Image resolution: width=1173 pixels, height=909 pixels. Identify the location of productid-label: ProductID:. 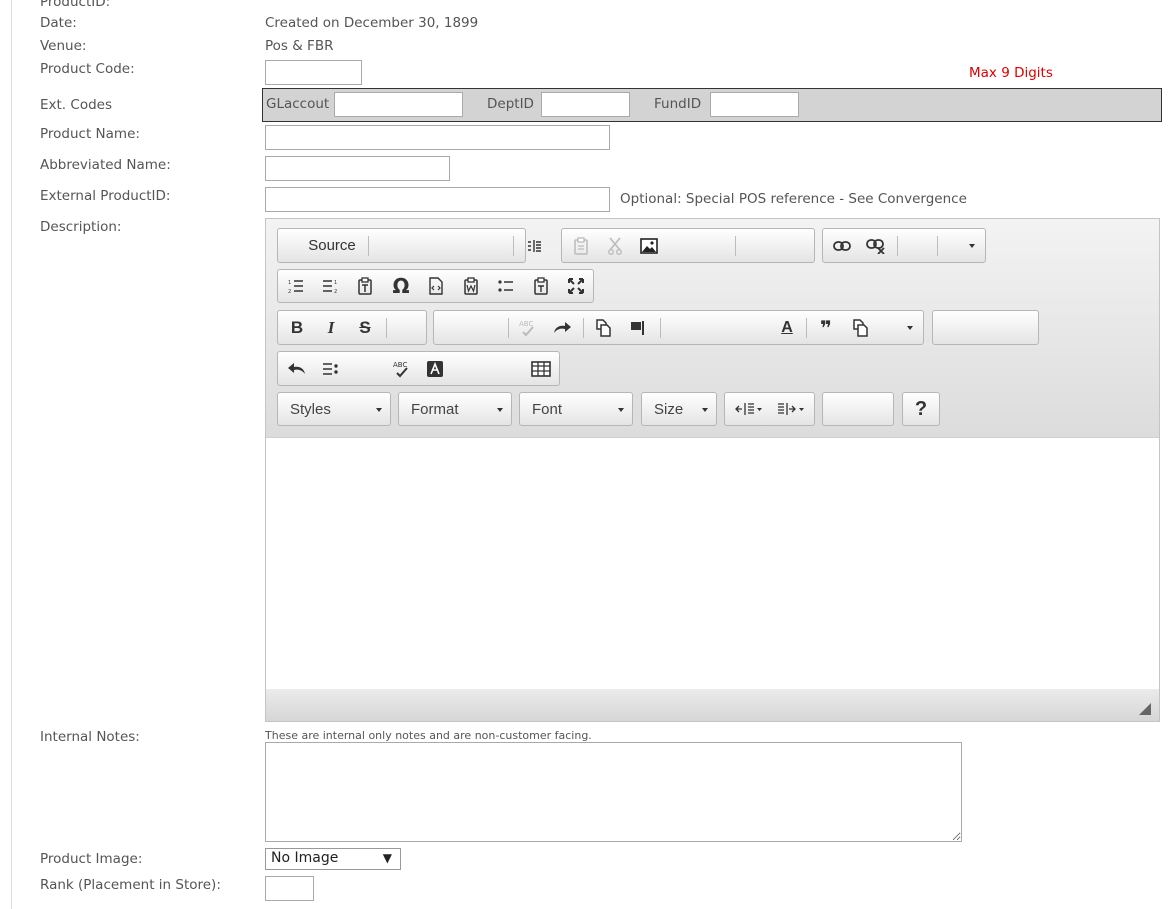
(75, 5).